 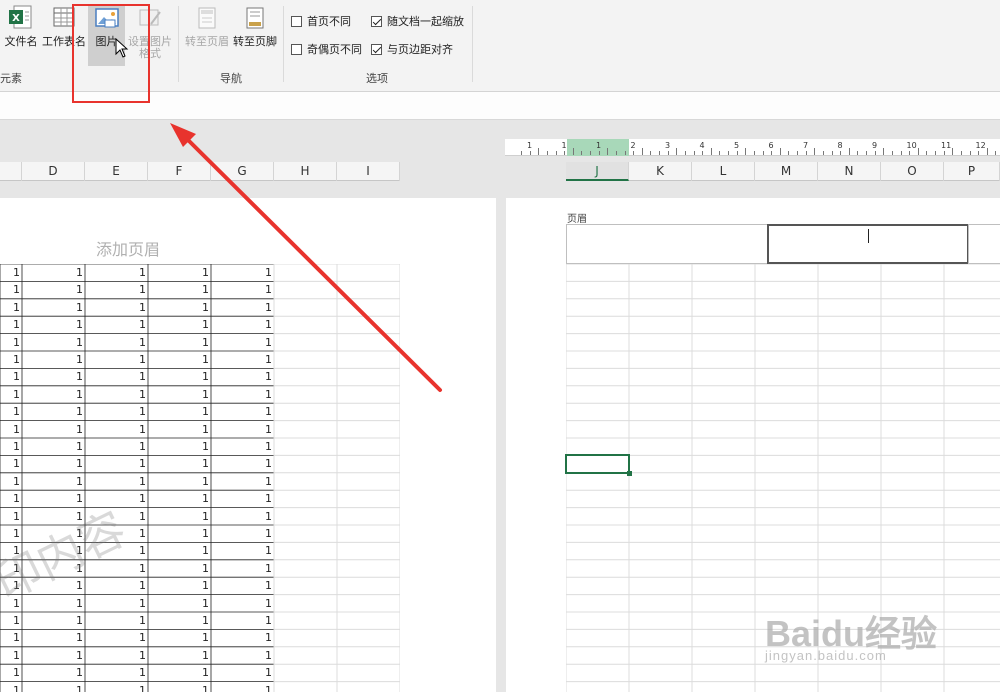 I want to click on annotation-arrow-icon, so click(x=306, y=257).